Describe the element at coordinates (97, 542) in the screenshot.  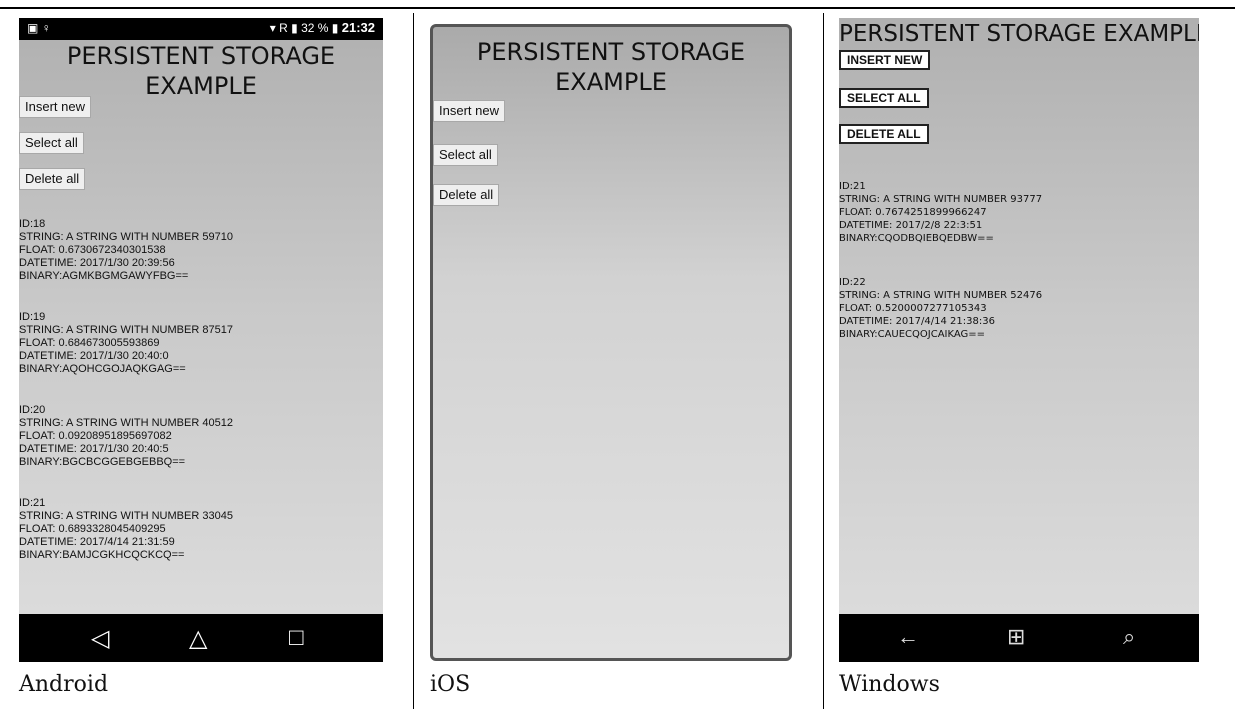
I see `record-datetime: DATETIME: 2017/4/14 21:31:59` at that location.